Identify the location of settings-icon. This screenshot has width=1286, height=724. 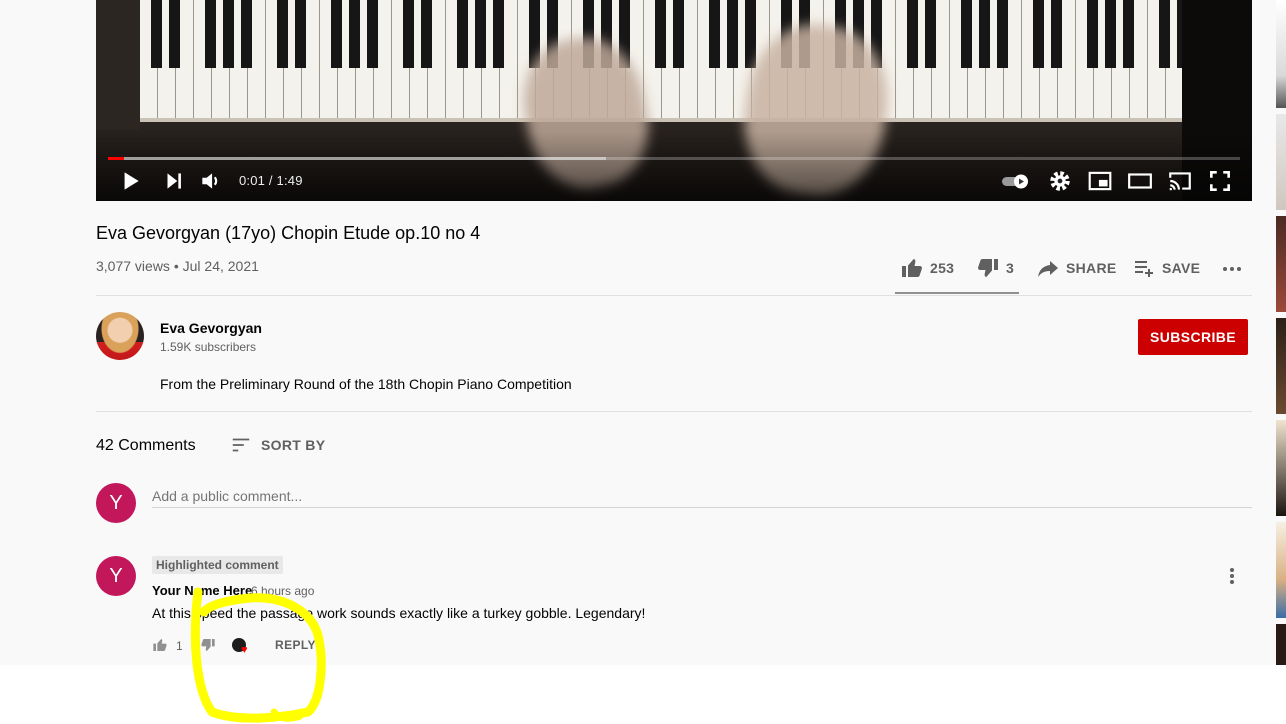
(1060, 181).